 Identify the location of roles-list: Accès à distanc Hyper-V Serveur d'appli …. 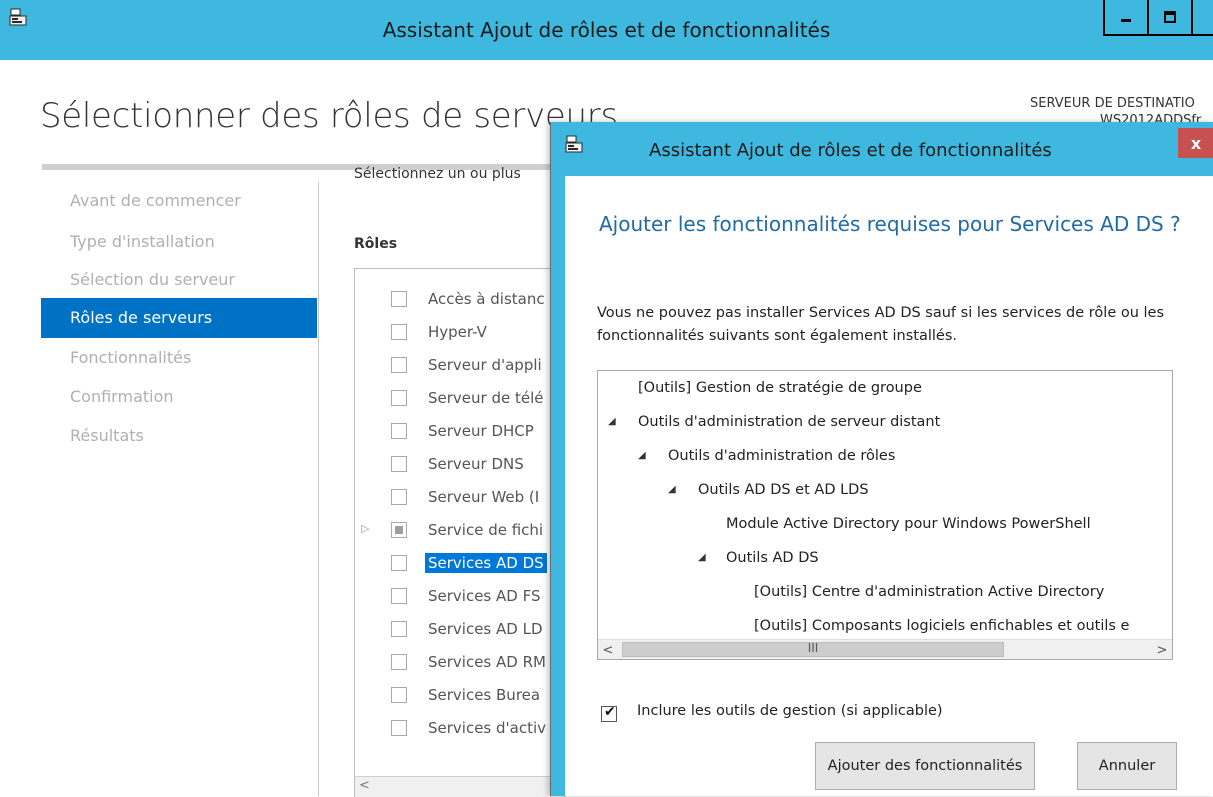
(460, 532).